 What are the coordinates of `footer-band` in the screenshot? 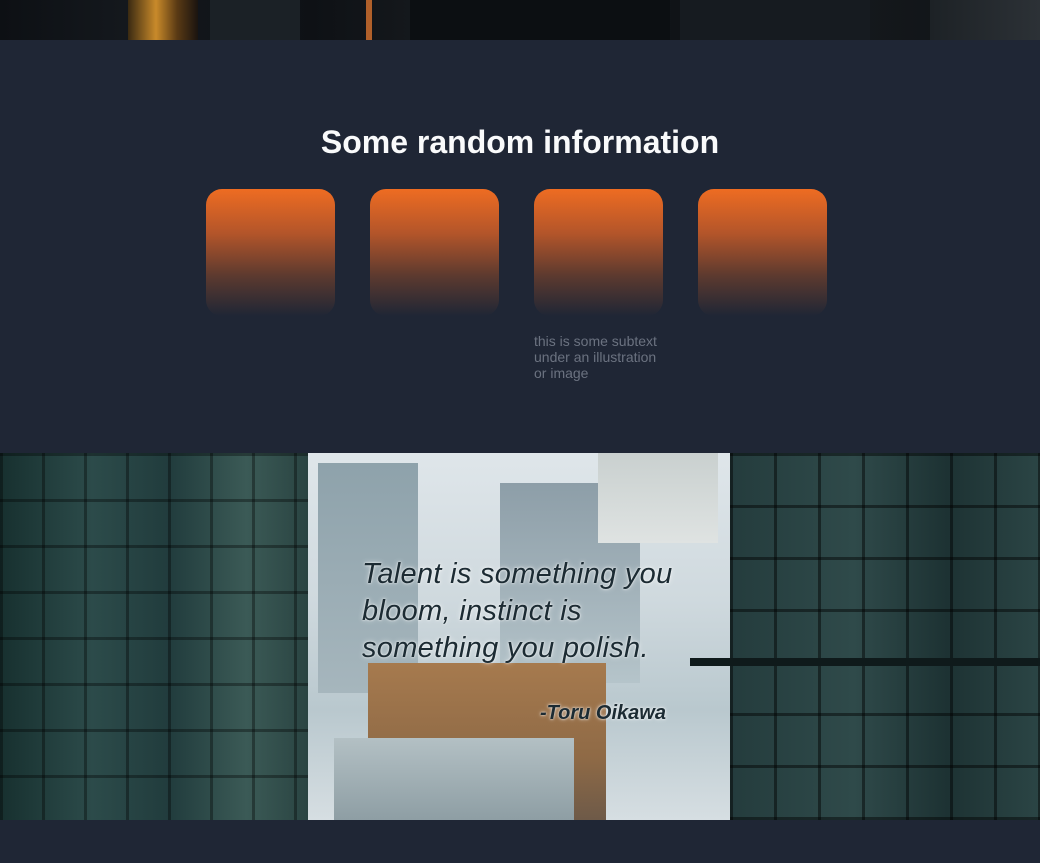 It's located at (520, 841).